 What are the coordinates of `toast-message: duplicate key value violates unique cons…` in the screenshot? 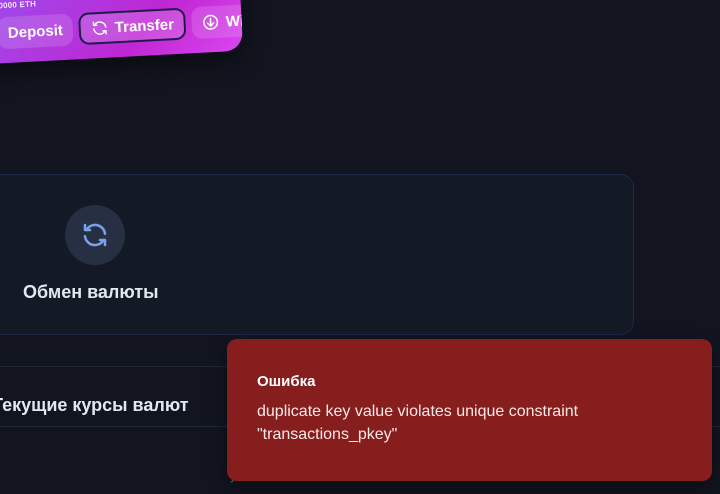 It's located at (418, 423).